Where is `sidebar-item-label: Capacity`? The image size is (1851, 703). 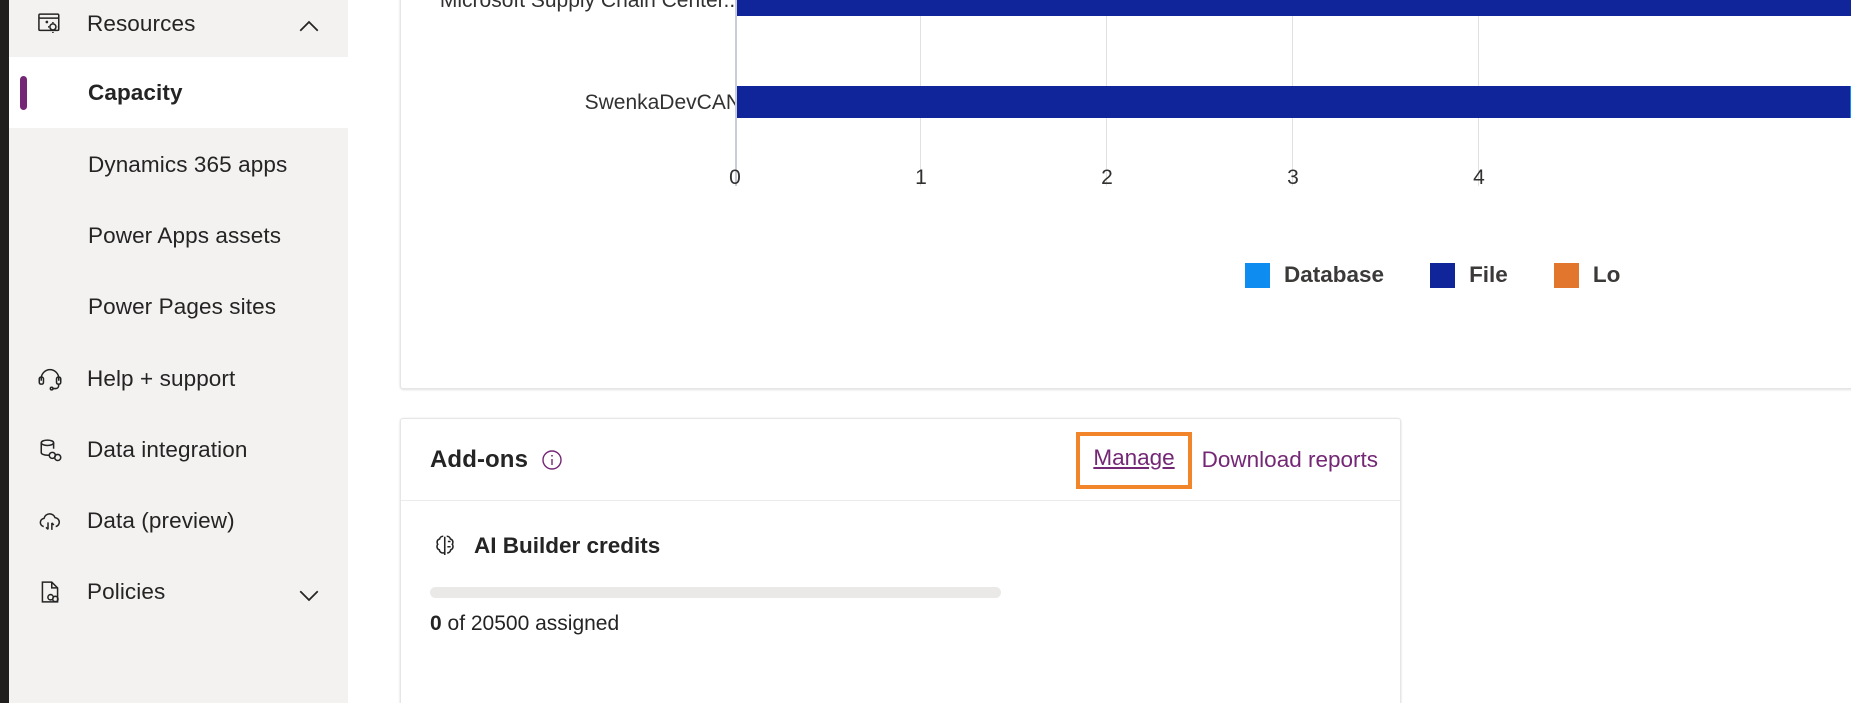
sidebar-item-label: Capacity is located at coordinates (135, 92).